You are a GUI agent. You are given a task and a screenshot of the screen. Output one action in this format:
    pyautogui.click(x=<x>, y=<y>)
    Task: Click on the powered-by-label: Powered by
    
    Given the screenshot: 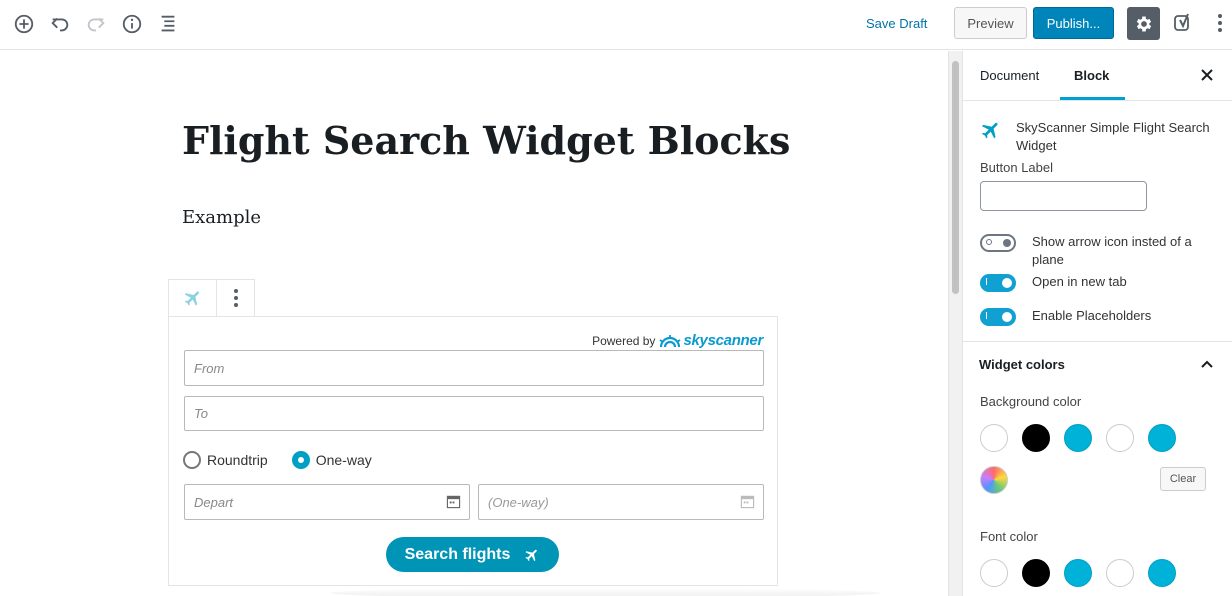 What is the action you would take?
    pyautogui.click(x=624, y=340)
    